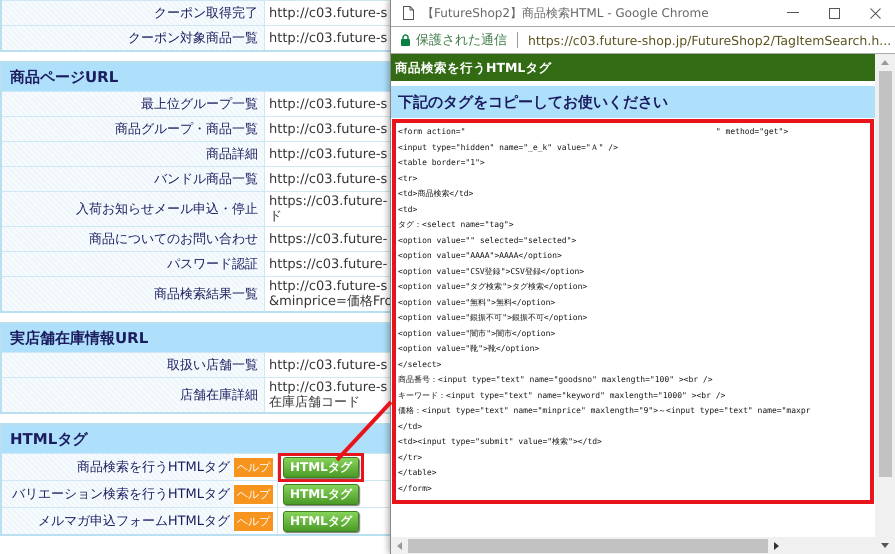 This screenshot has height=554, width=895. Describe the element at coordinates (408, 13) in the screenshot. I see `document-icon` at that location.